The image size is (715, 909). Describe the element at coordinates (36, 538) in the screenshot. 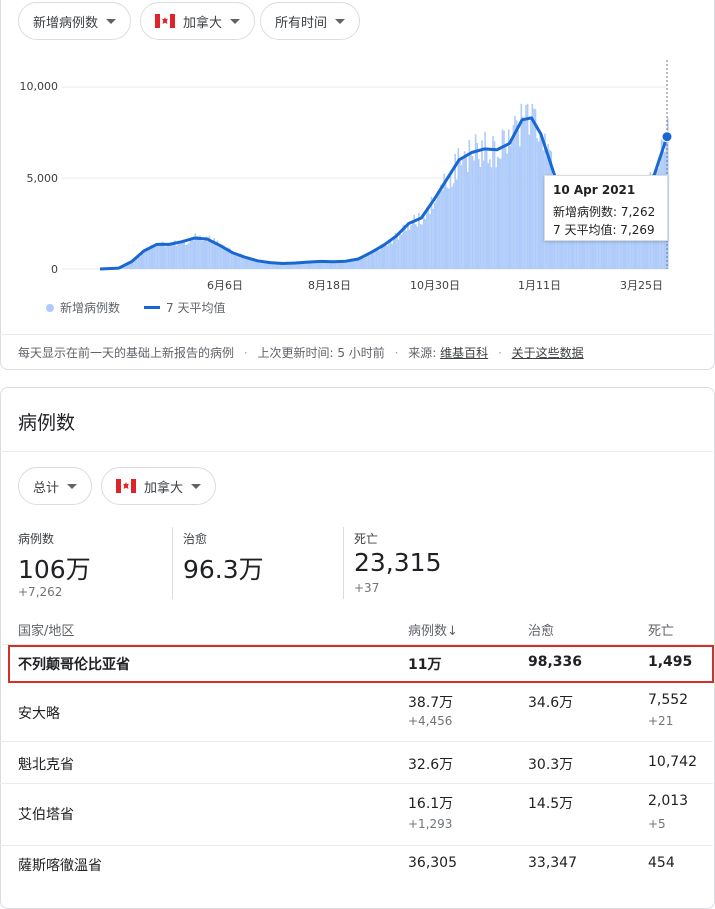

I see `cases-stat-label: 病例数` at that location.